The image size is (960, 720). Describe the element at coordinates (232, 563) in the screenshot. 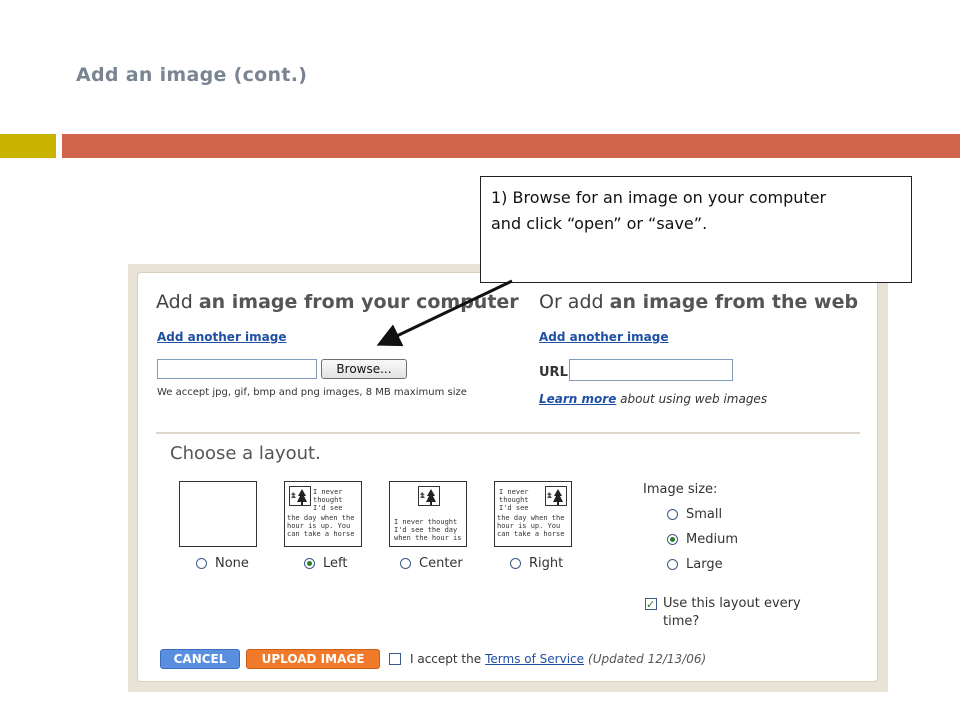

I see `radio-label: None` at that location.